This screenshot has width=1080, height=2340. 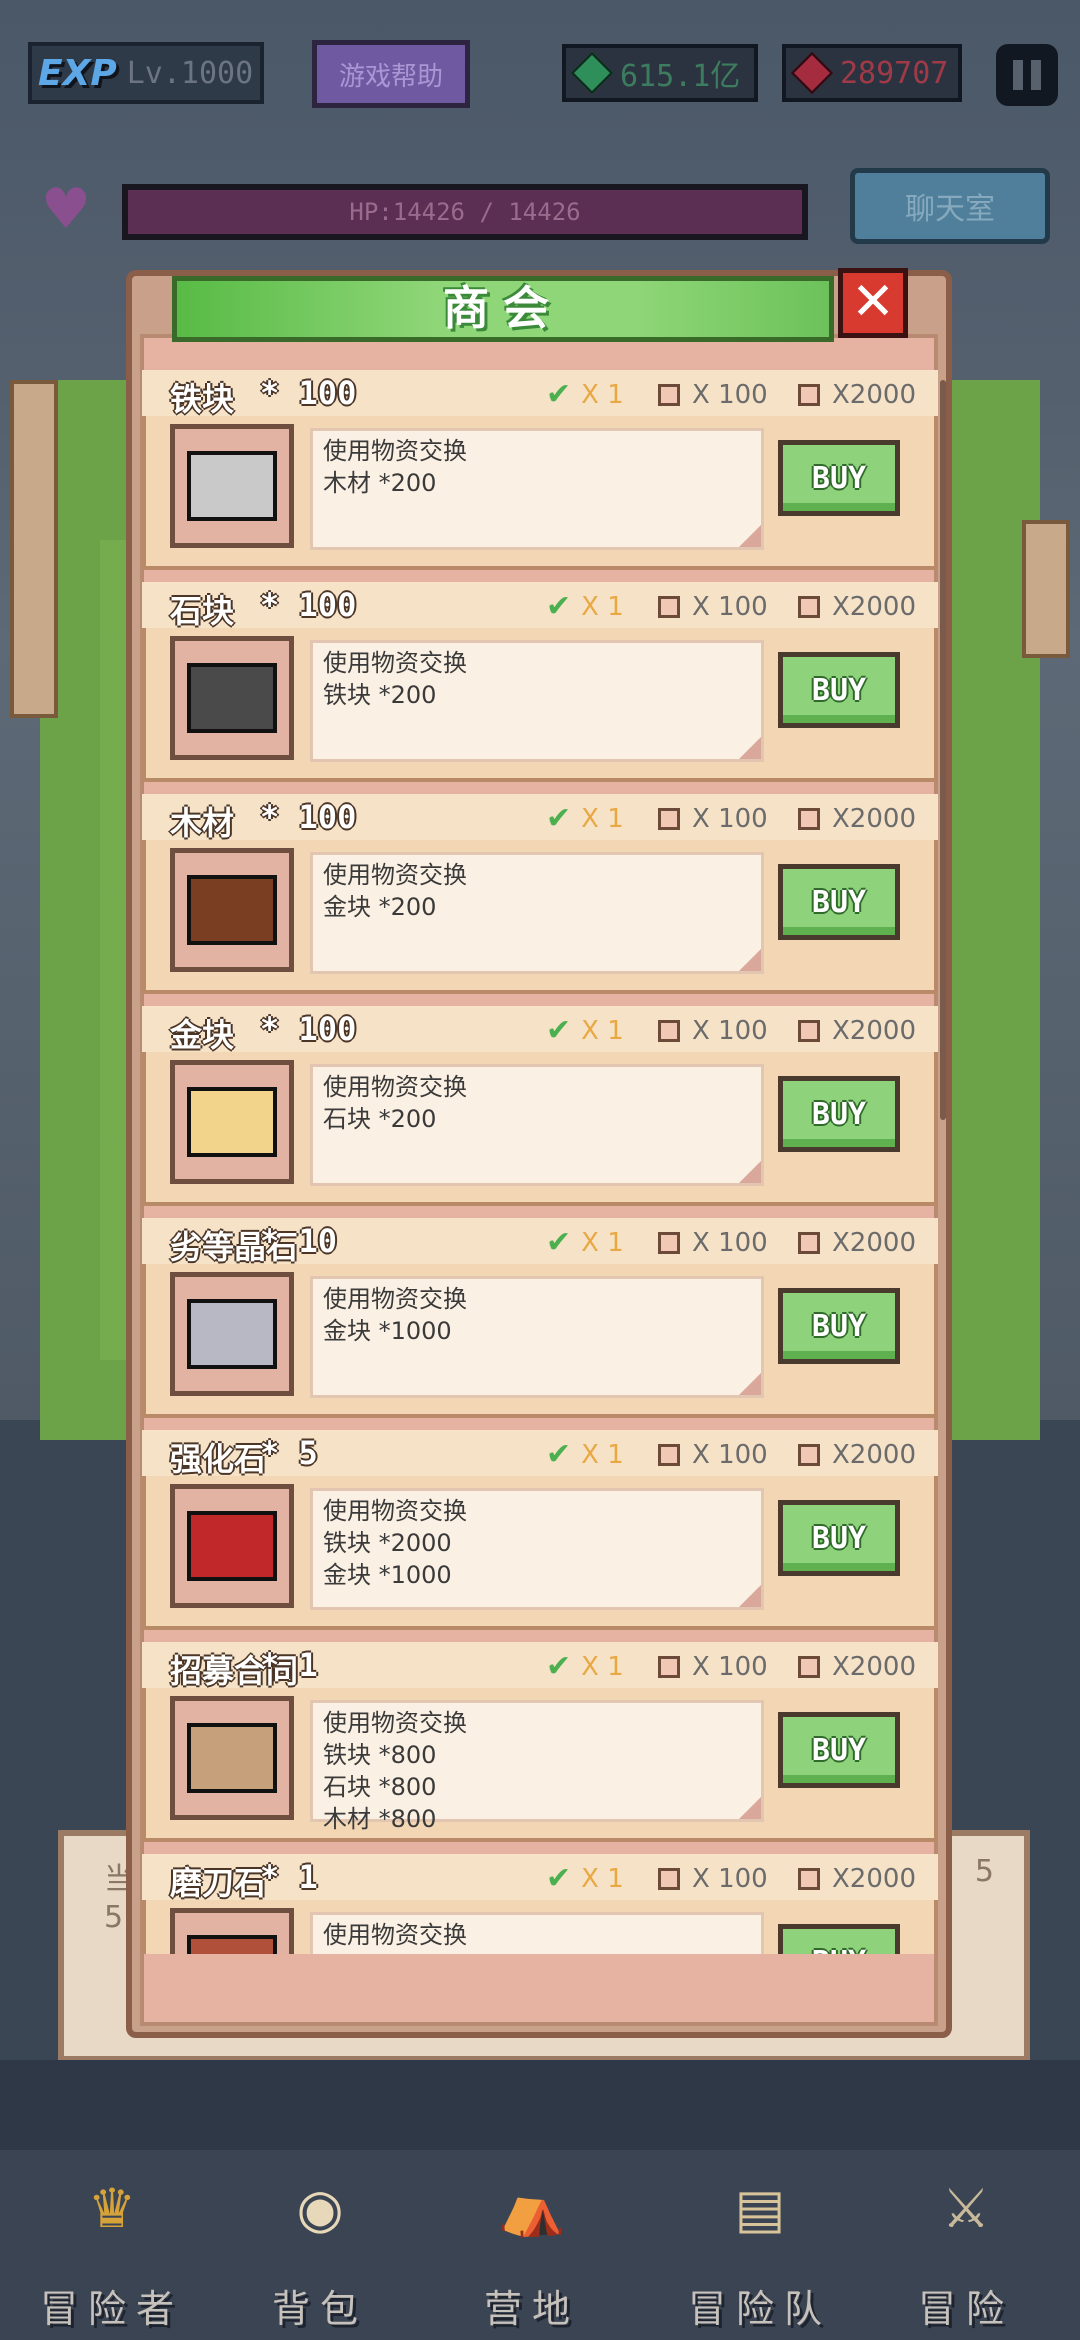 What do you see at coordinates (1027, 75) in the screenshot?
I see `pause-button` at bounding box center [1027, 75].